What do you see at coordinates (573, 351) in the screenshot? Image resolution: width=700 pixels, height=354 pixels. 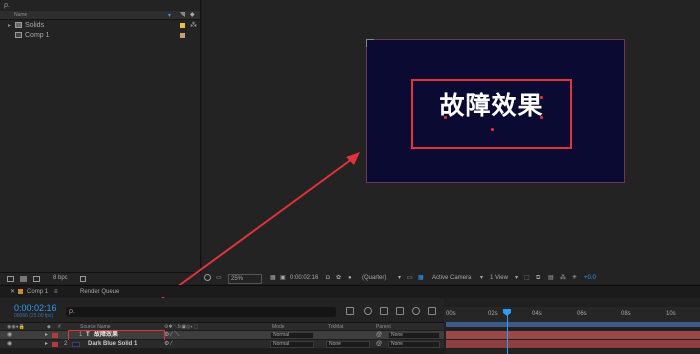 I see `timeline-scrollbar` at bounding box center [573, 351].